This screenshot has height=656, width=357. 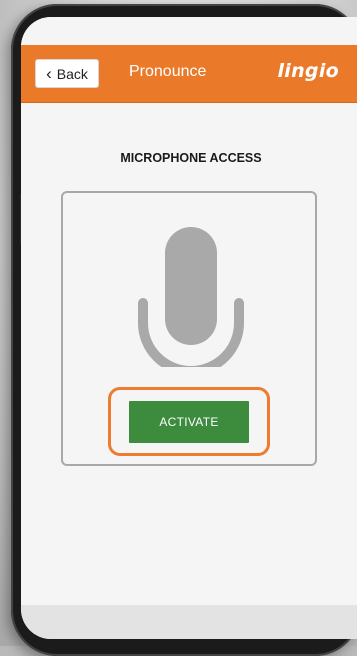 What do you see at coordinates (308, 71) in the screenshot?
I see `lingio-logo: lingio` at bounding box center [308, 71].